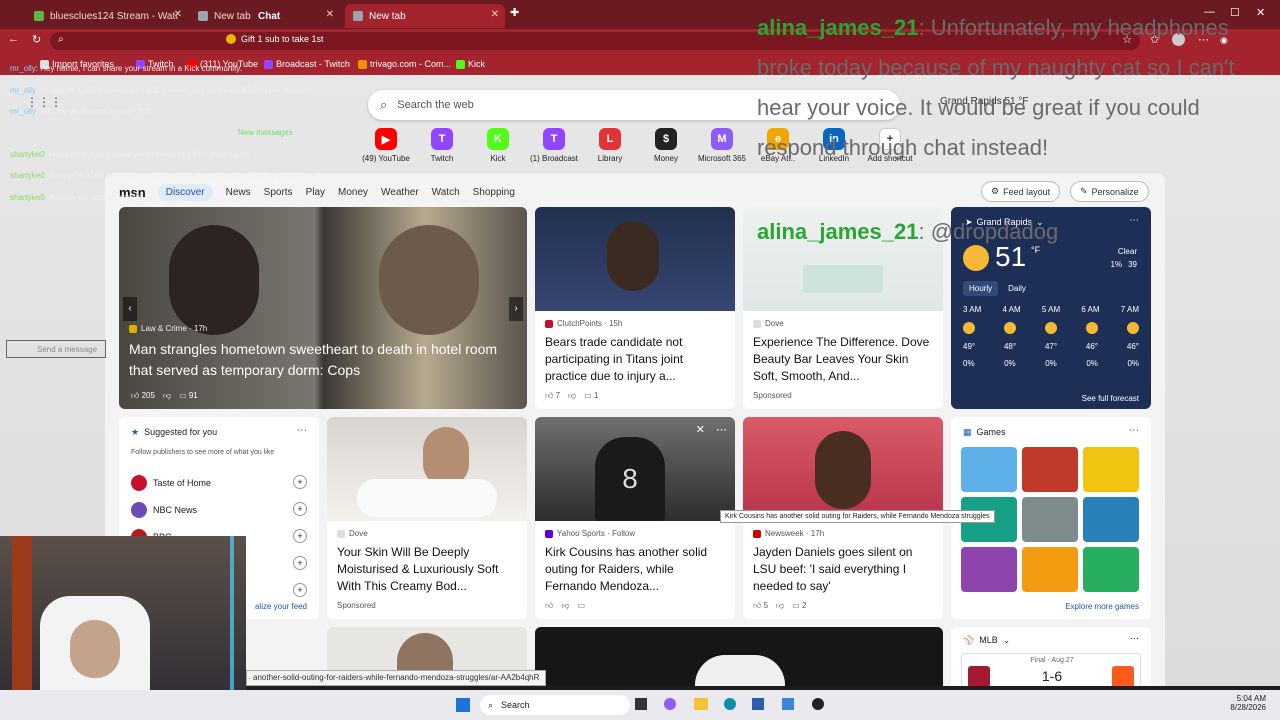  Describe the element at coordinates (1084, 191) in the screenshot. I see `edit-icon: ✎` at that location.